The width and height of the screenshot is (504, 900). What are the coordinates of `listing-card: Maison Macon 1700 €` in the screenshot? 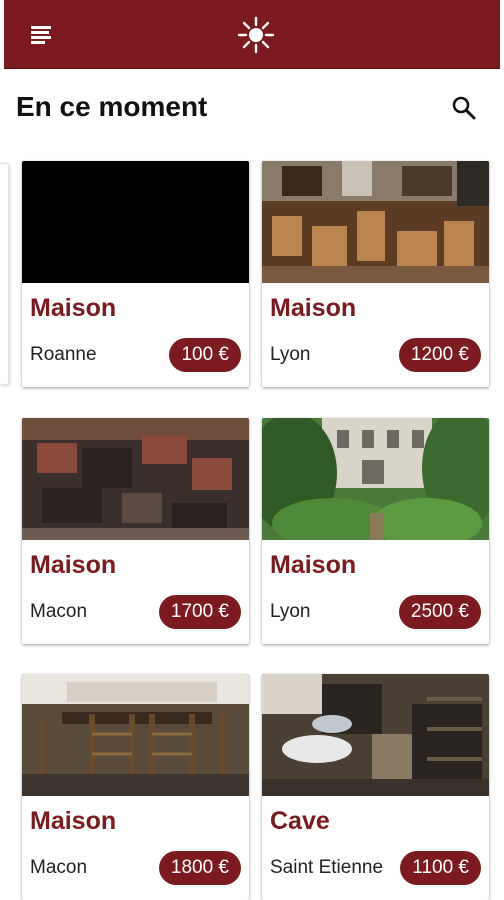 It's located at (135, 531).